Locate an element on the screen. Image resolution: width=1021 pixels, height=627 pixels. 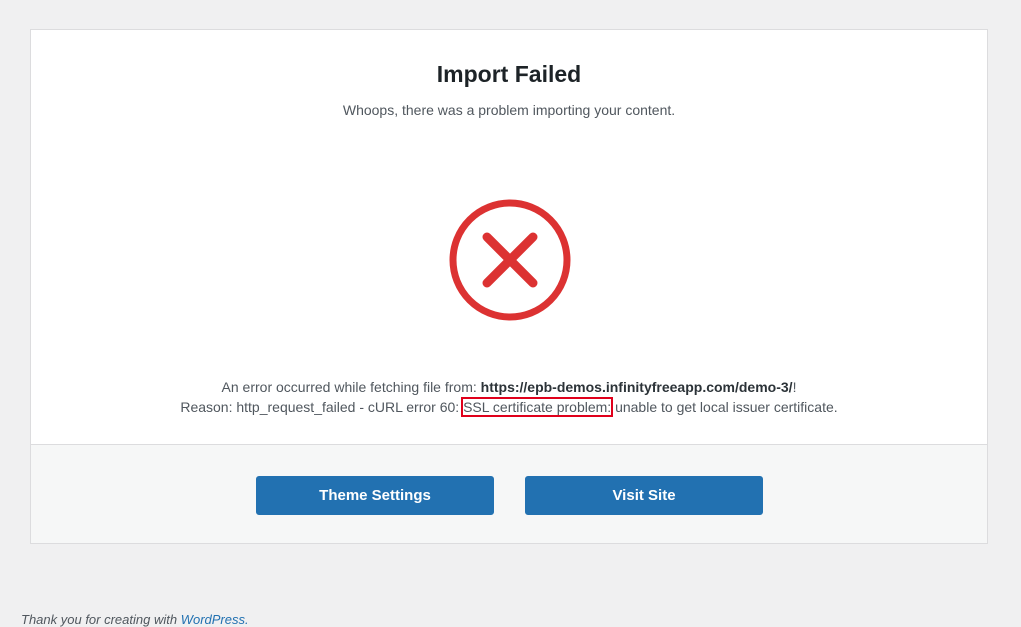
admin-footer-text: Thank you for creating with WordPress. is located at coordinates (135, 619).